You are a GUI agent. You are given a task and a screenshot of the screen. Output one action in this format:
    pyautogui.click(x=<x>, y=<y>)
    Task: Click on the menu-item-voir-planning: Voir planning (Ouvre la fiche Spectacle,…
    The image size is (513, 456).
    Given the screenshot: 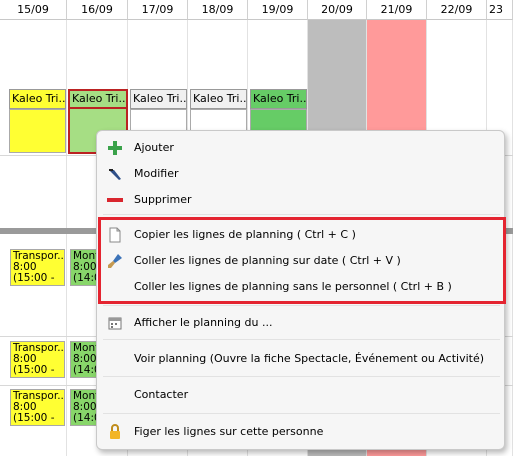 What is the action you would take?
    pyautogui.click(x=301, y=359)
    